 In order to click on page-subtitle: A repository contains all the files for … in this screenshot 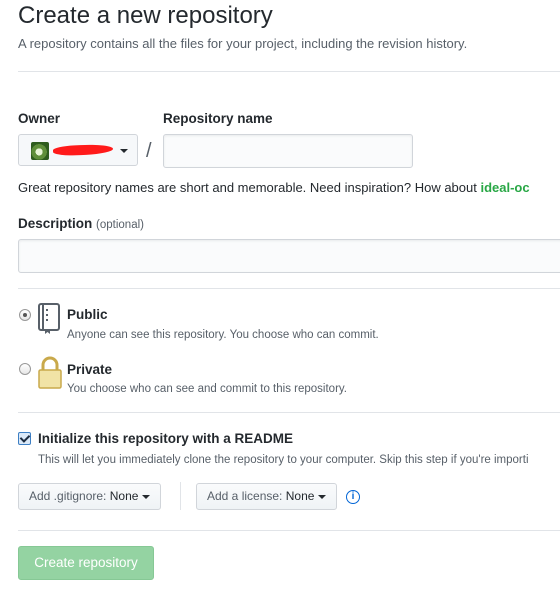, I will do `click(243, 43)`.